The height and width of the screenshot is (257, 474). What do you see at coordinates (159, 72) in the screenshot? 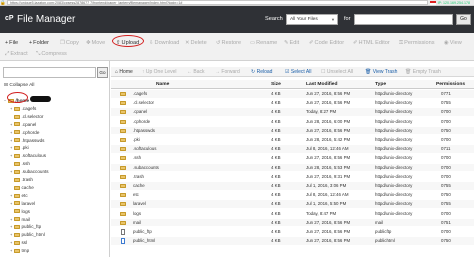
I see `up-one-level-button: ↑ Up One Level` at bounding box center [159, 72].